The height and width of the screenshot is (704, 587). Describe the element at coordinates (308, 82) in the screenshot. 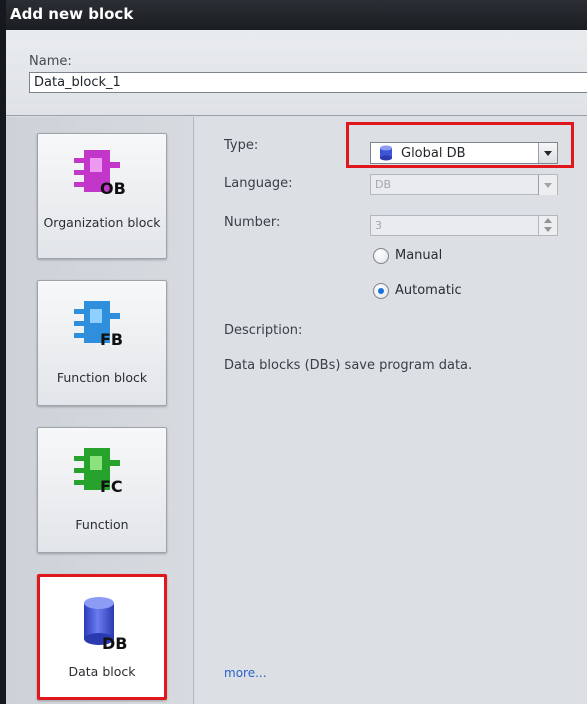

I see `name-input` at that location.